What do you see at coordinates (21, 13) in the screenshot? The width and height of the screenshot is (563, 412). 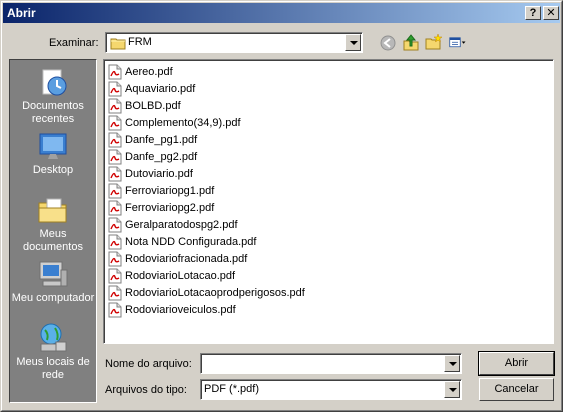 I see `dialog-title: Abrir` at bounding box center [21, 13].